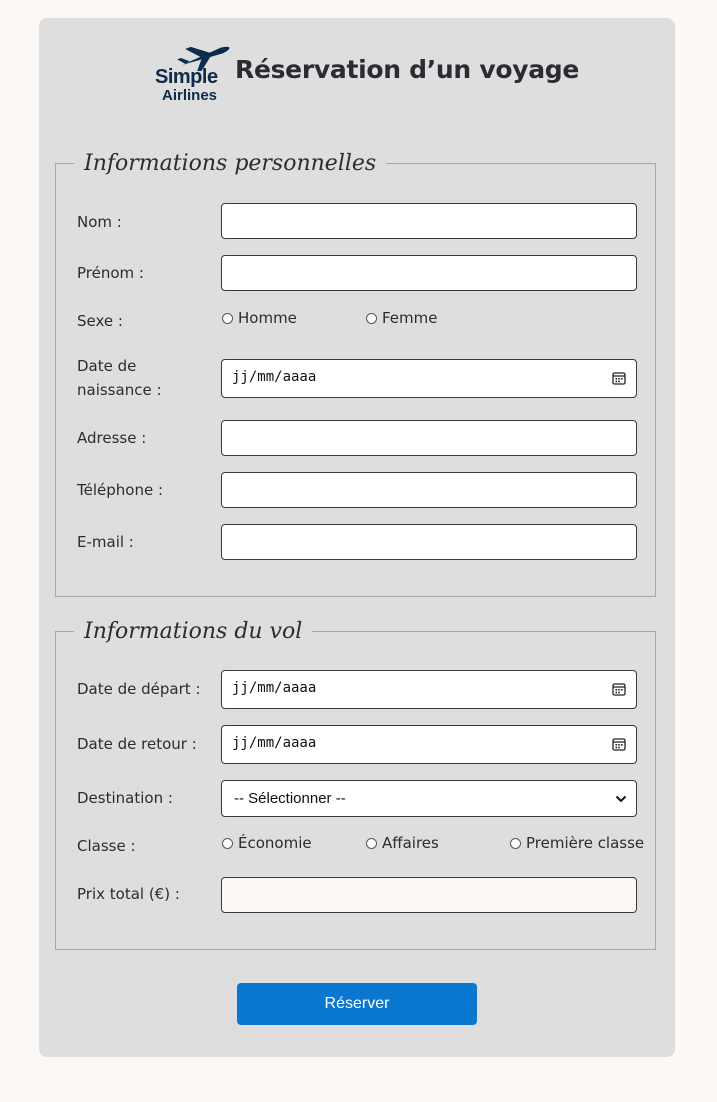  I want to click on prix-total-field, so click(429, 895).